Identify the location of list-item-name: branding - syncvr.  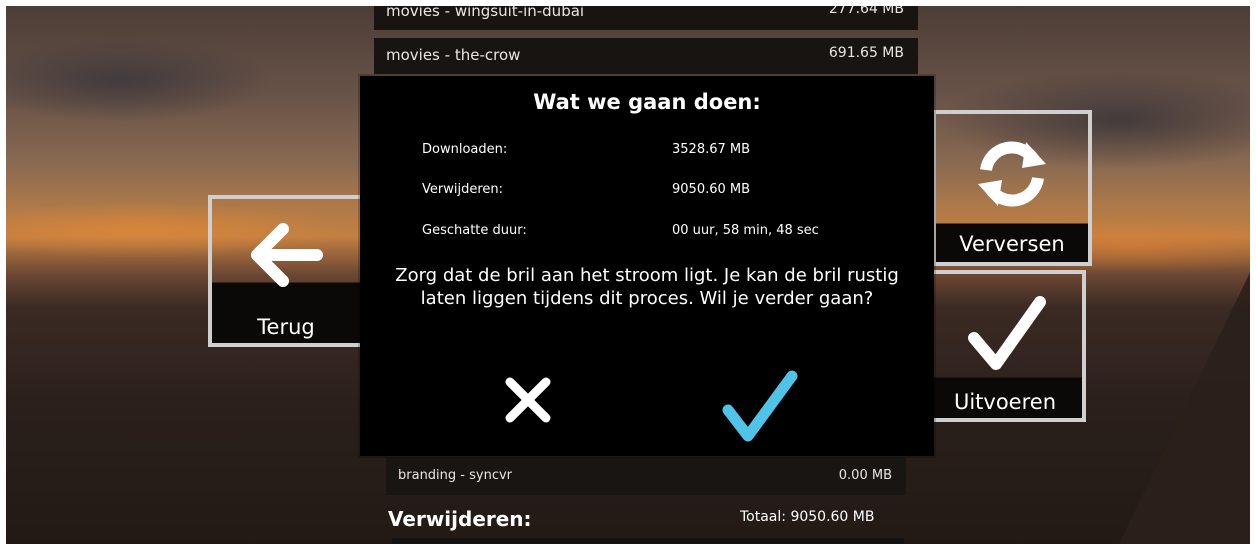
(455, 475).